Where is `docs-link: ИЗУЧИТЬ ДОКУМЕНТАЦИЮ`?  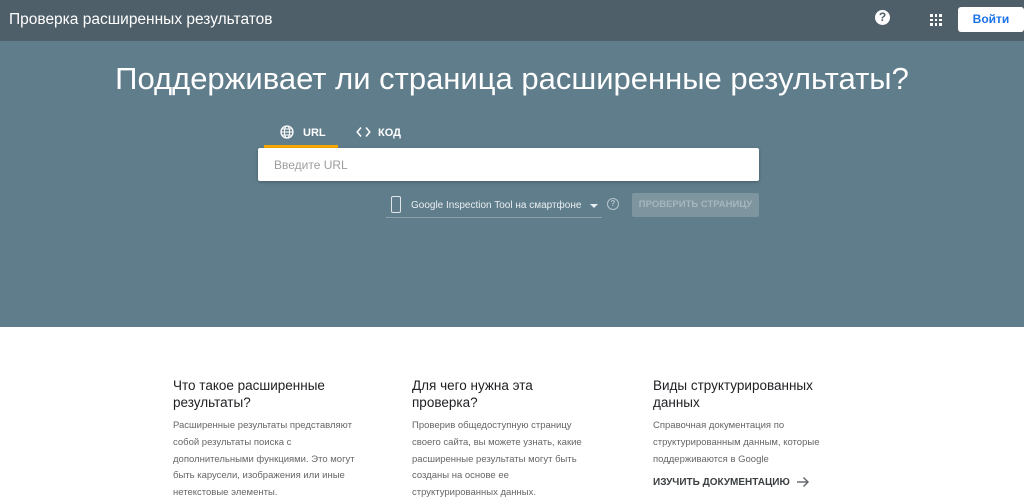
docs-link: ИЗУЧИТЬ ДОКУМЕНТАЦИЮ is located at coordinates (753, 482).